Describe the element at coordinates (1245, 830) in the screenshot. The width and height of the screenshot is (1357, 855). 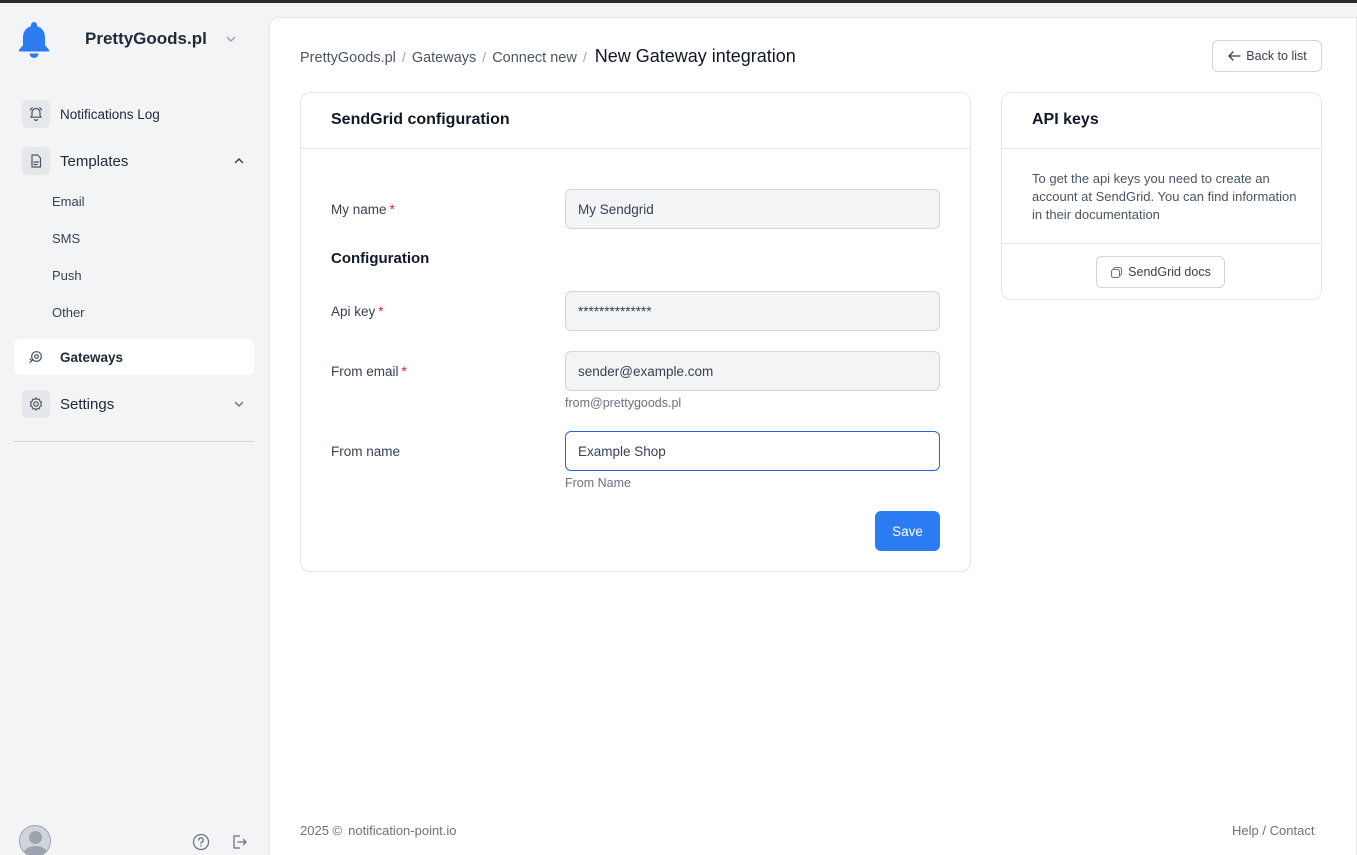
I see `footer-help-link: Help` at that location.